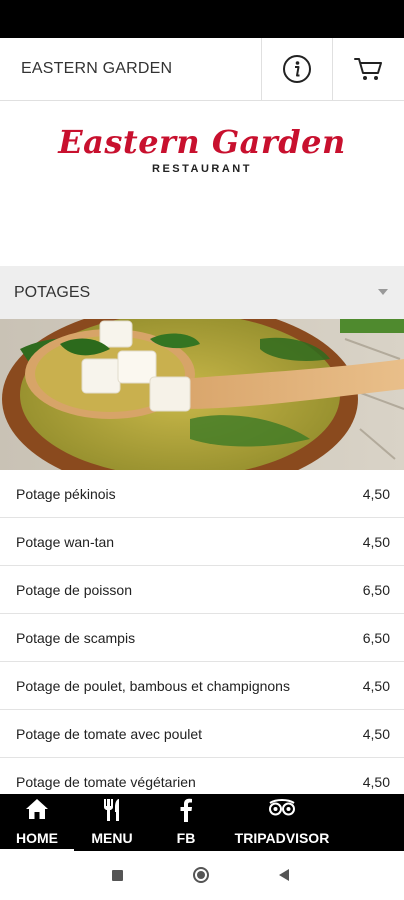 Image resolution: width=404 pixels, height=900 pixels. I want to click on info-button, so click(297, 69).